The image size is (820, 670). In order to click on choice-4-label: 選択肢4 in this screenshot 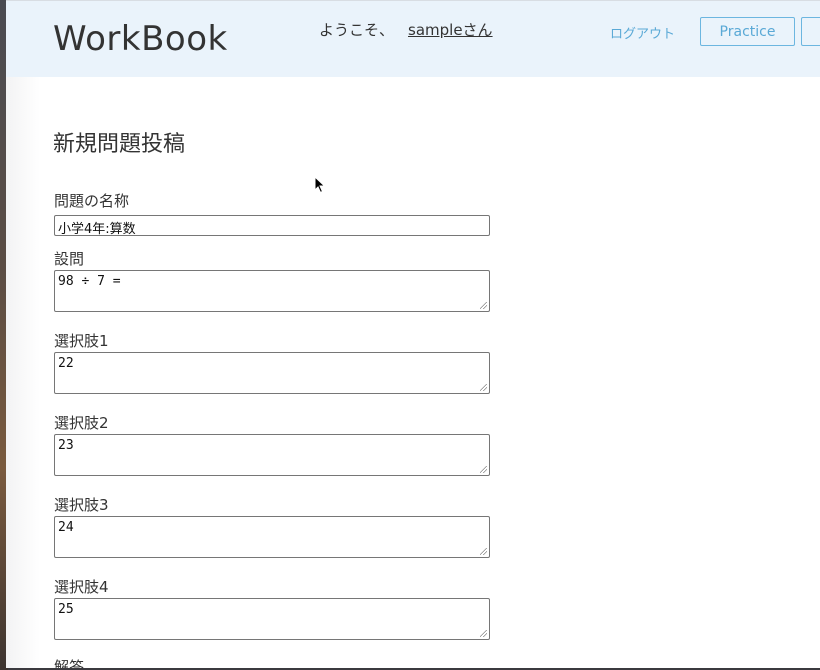, I will do `click(81, 587)`.